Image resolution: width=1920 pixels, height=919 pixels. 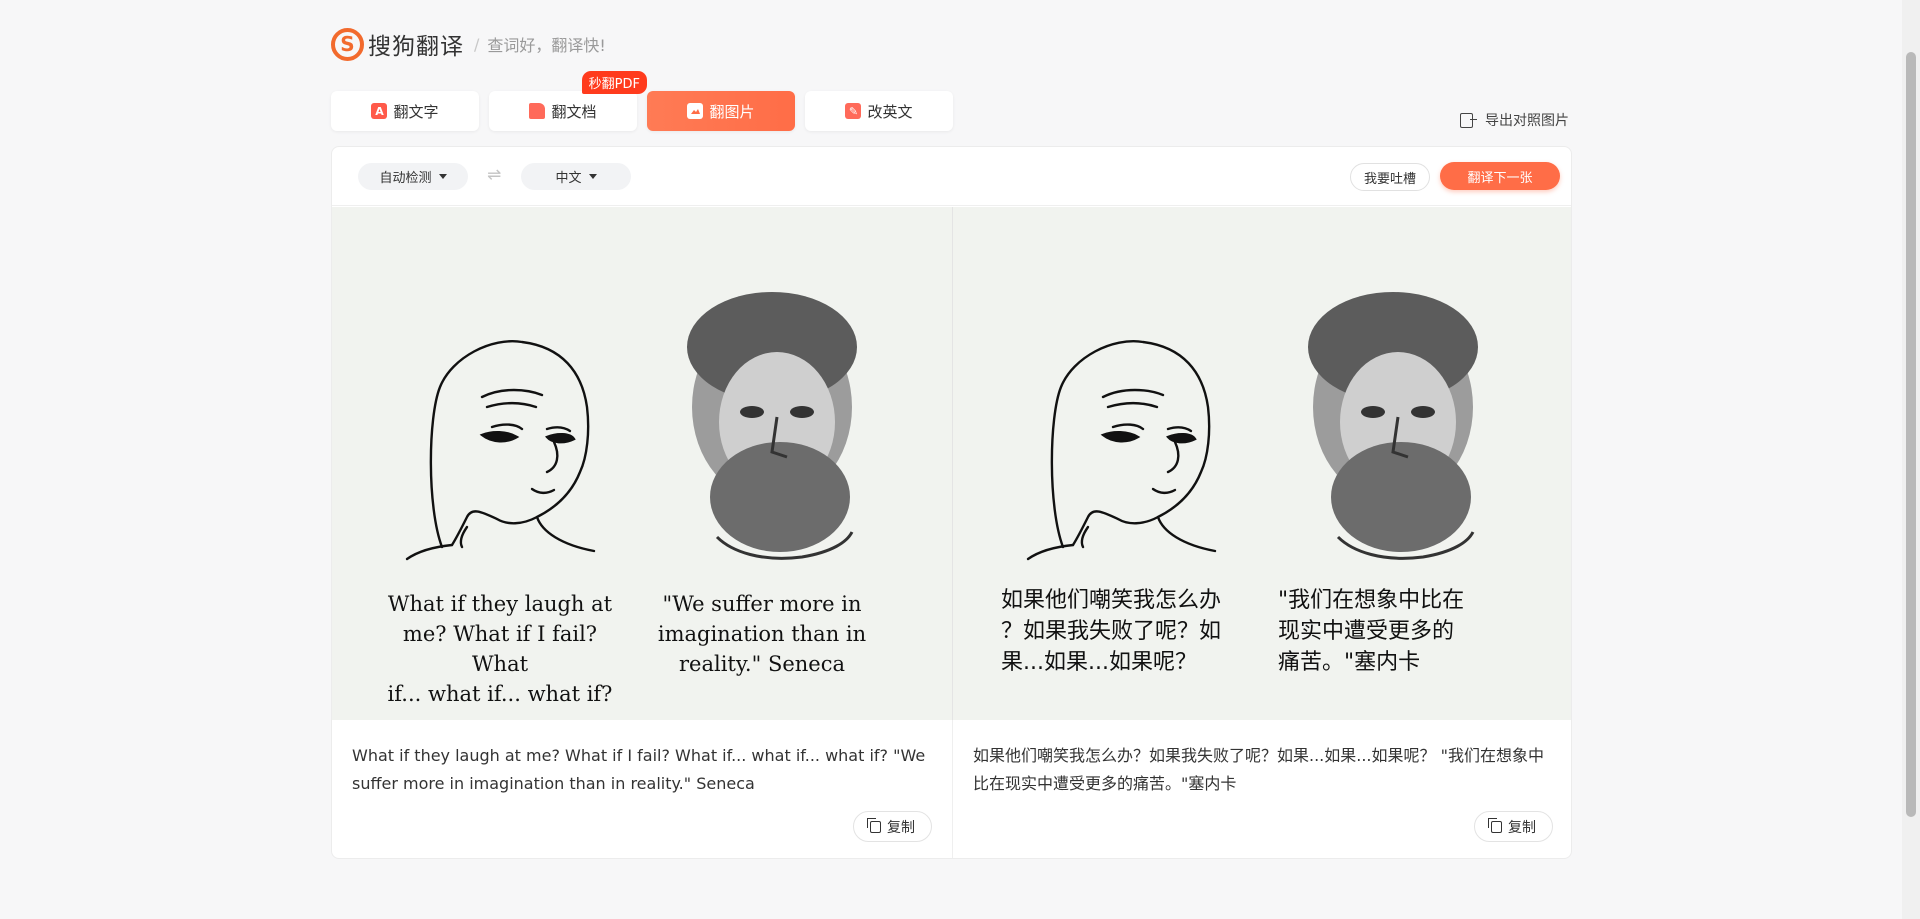 What do you see at coordinates (500, 604) in the screenshot?
I see `caption-line: What if they laugh at` at bounding box center [500, 604].